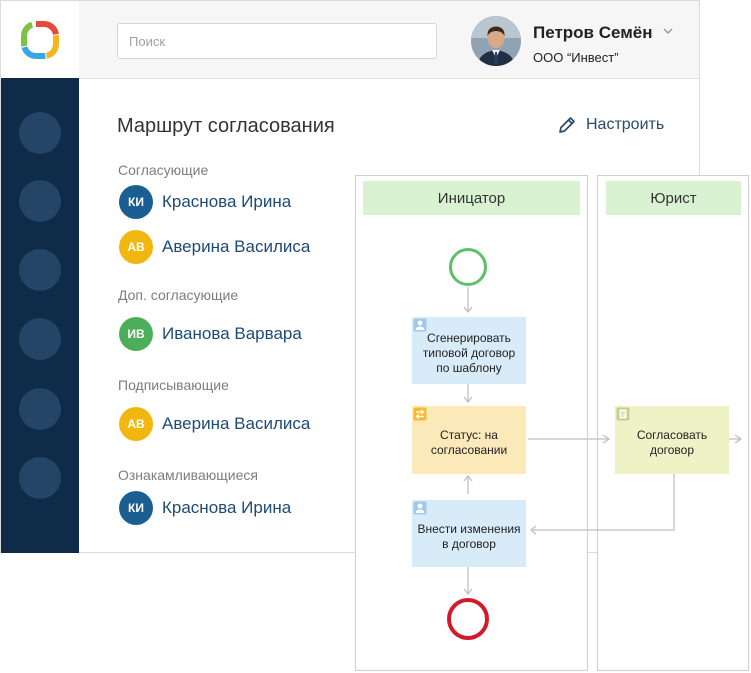 Image resolution: width=751 pixels, height=673 pixels. What do you see at coordinates (136, 334) in the screenshot?
I see `initials-badge: ИВ` at bounding box center [136, 334].